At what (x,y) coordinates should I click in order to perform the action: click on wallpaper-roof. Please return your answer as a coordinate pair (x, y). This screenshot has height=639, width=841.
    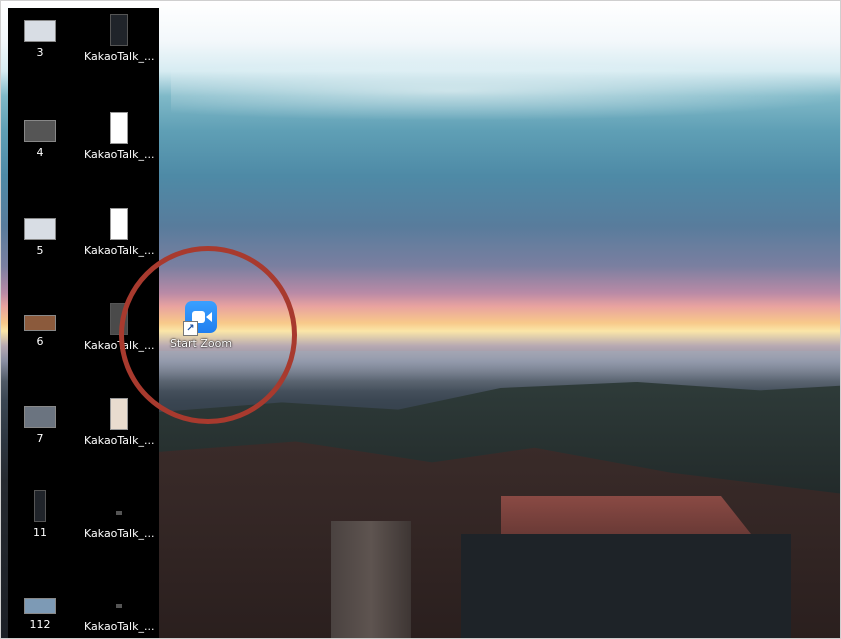
    Looking at the image, I should click on (626, 515).